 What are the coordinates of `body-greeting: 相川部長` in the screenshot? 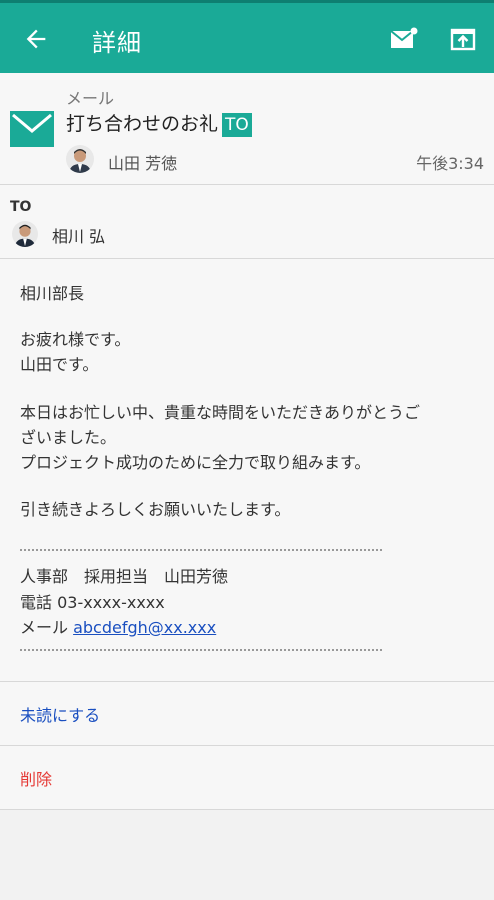 It's located at (52, 293).